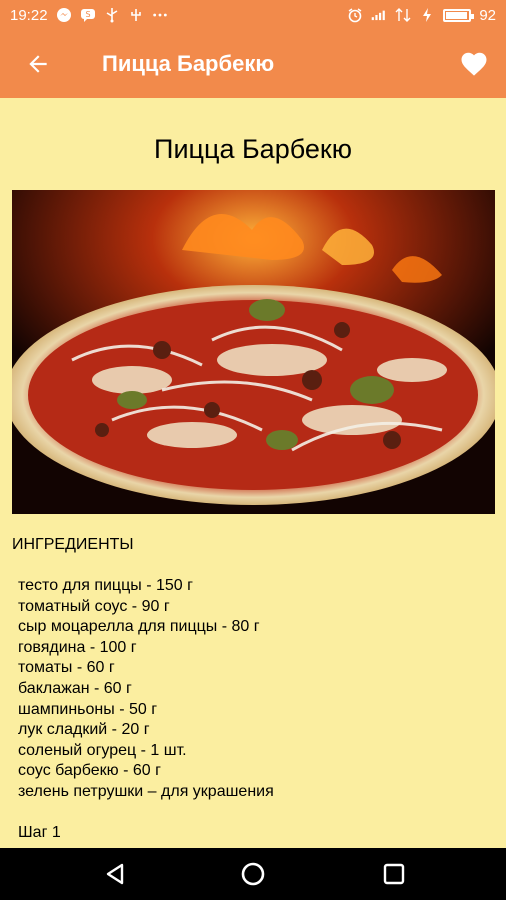 The width and height of the screenshot is (506, 900). What do you see at coordinates (427, 15) in the screenshot?
I see `charging-icon` at bounding box center [427, 15].